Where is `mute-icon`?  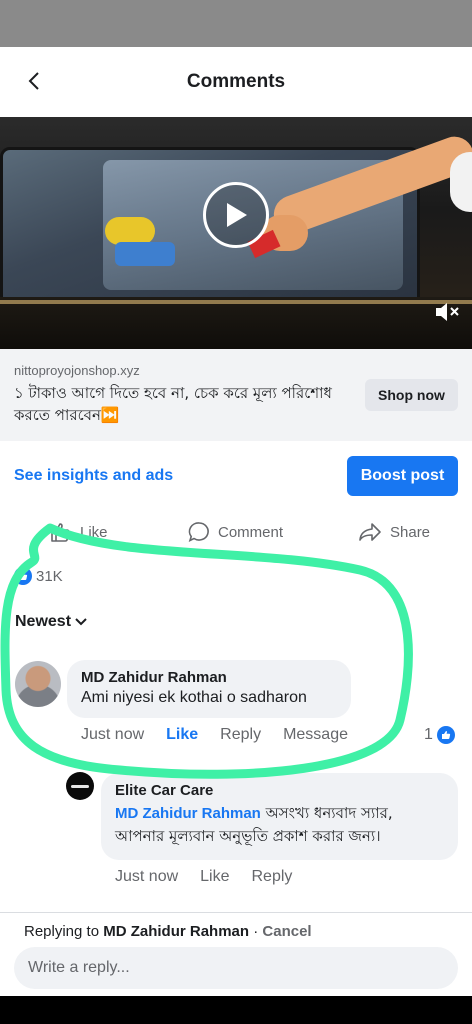 mute-icon is located at coordinates (447, 312).